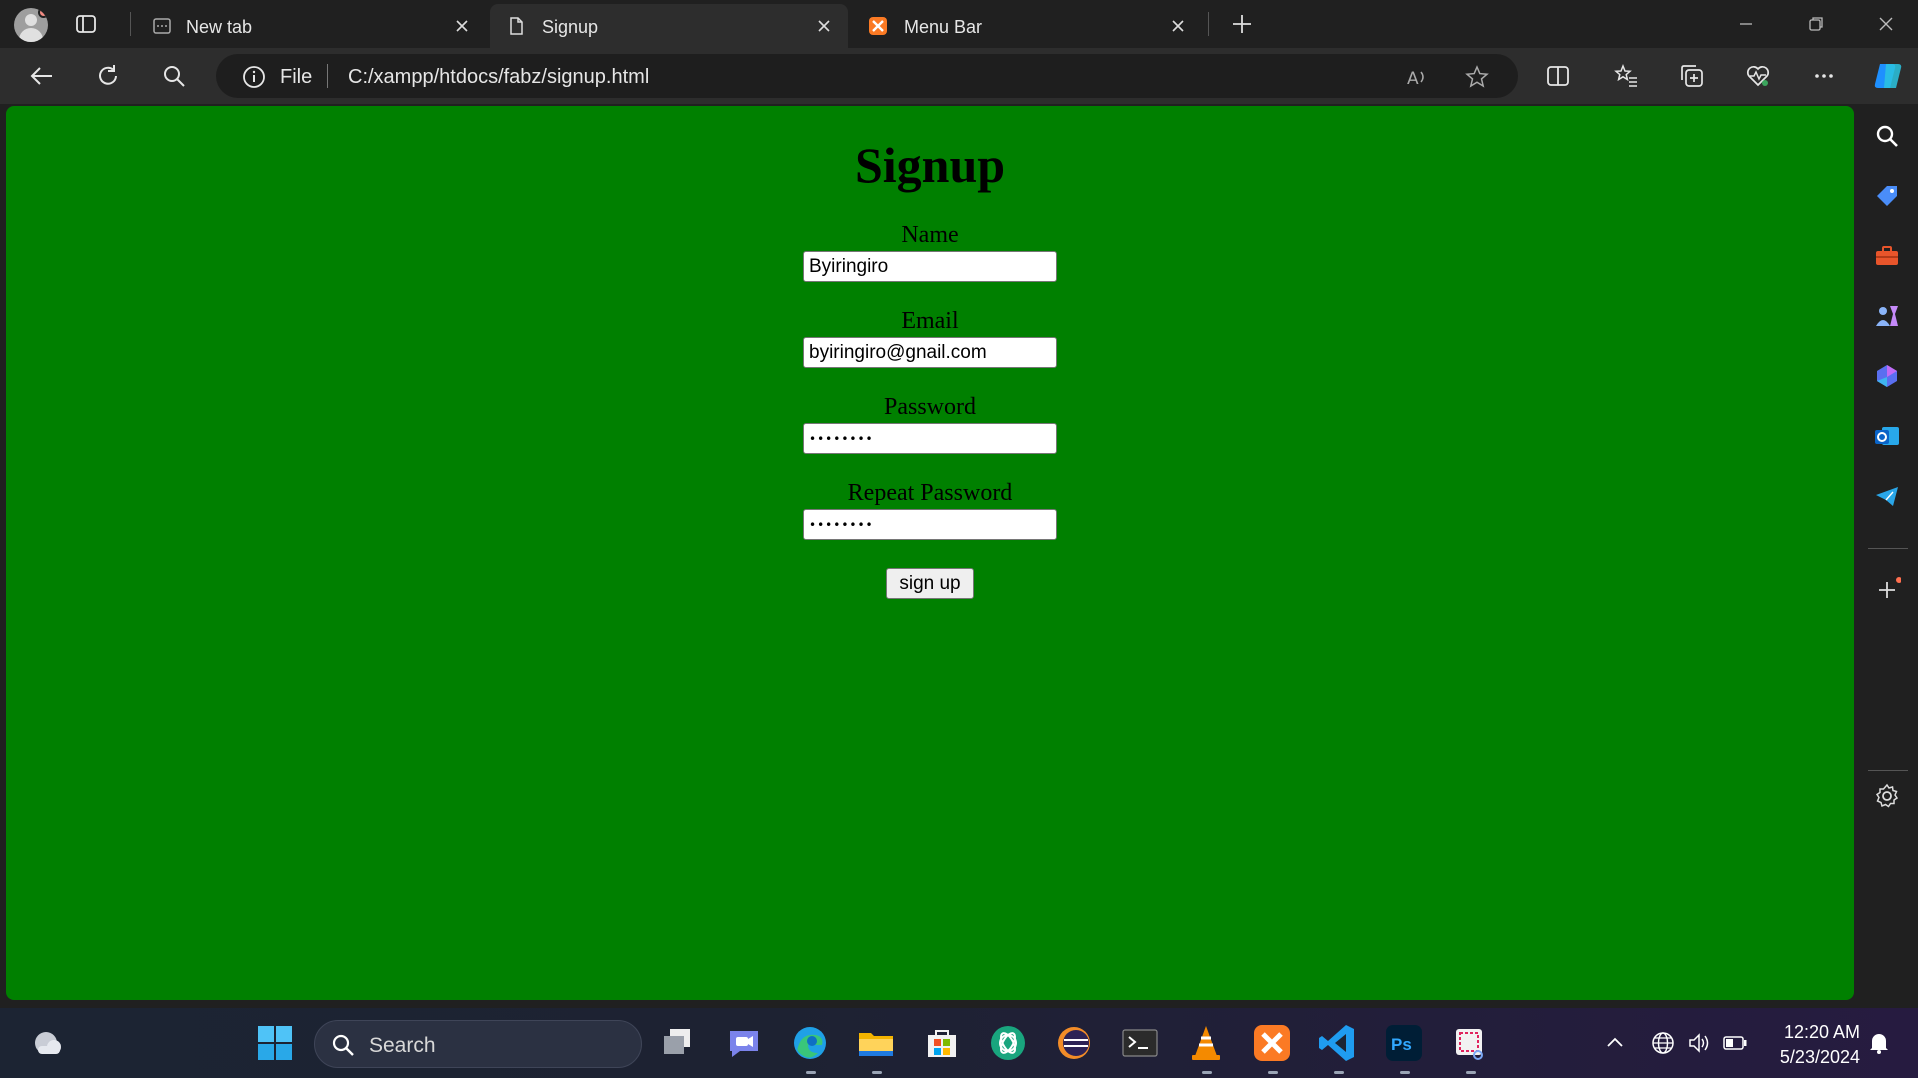 The height and width of the screenshot is (1078, 1918). What do you see at coordinates (1887, 436) in the screenshot?
I see `outlook-icon` at bounding box center [1887, 436].